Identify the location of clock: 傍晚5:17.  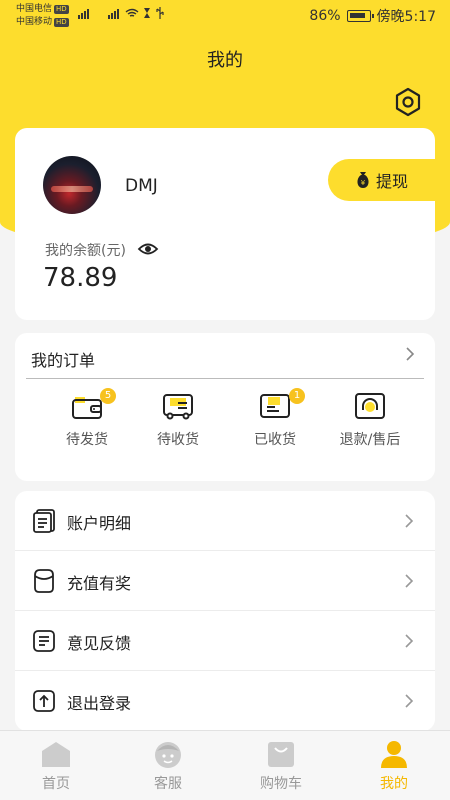
(406, 17).